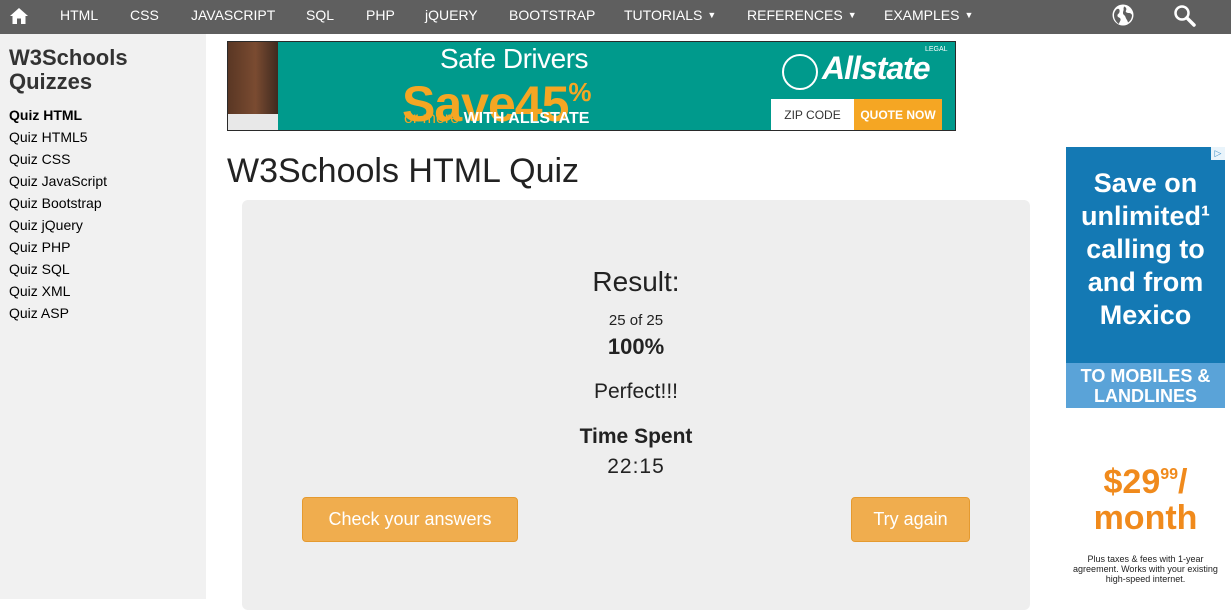  Describe the element at coordinates (526, 118) in the screenshot. I see `ad-with-allstate: WITH ALLSTATE` at that location.